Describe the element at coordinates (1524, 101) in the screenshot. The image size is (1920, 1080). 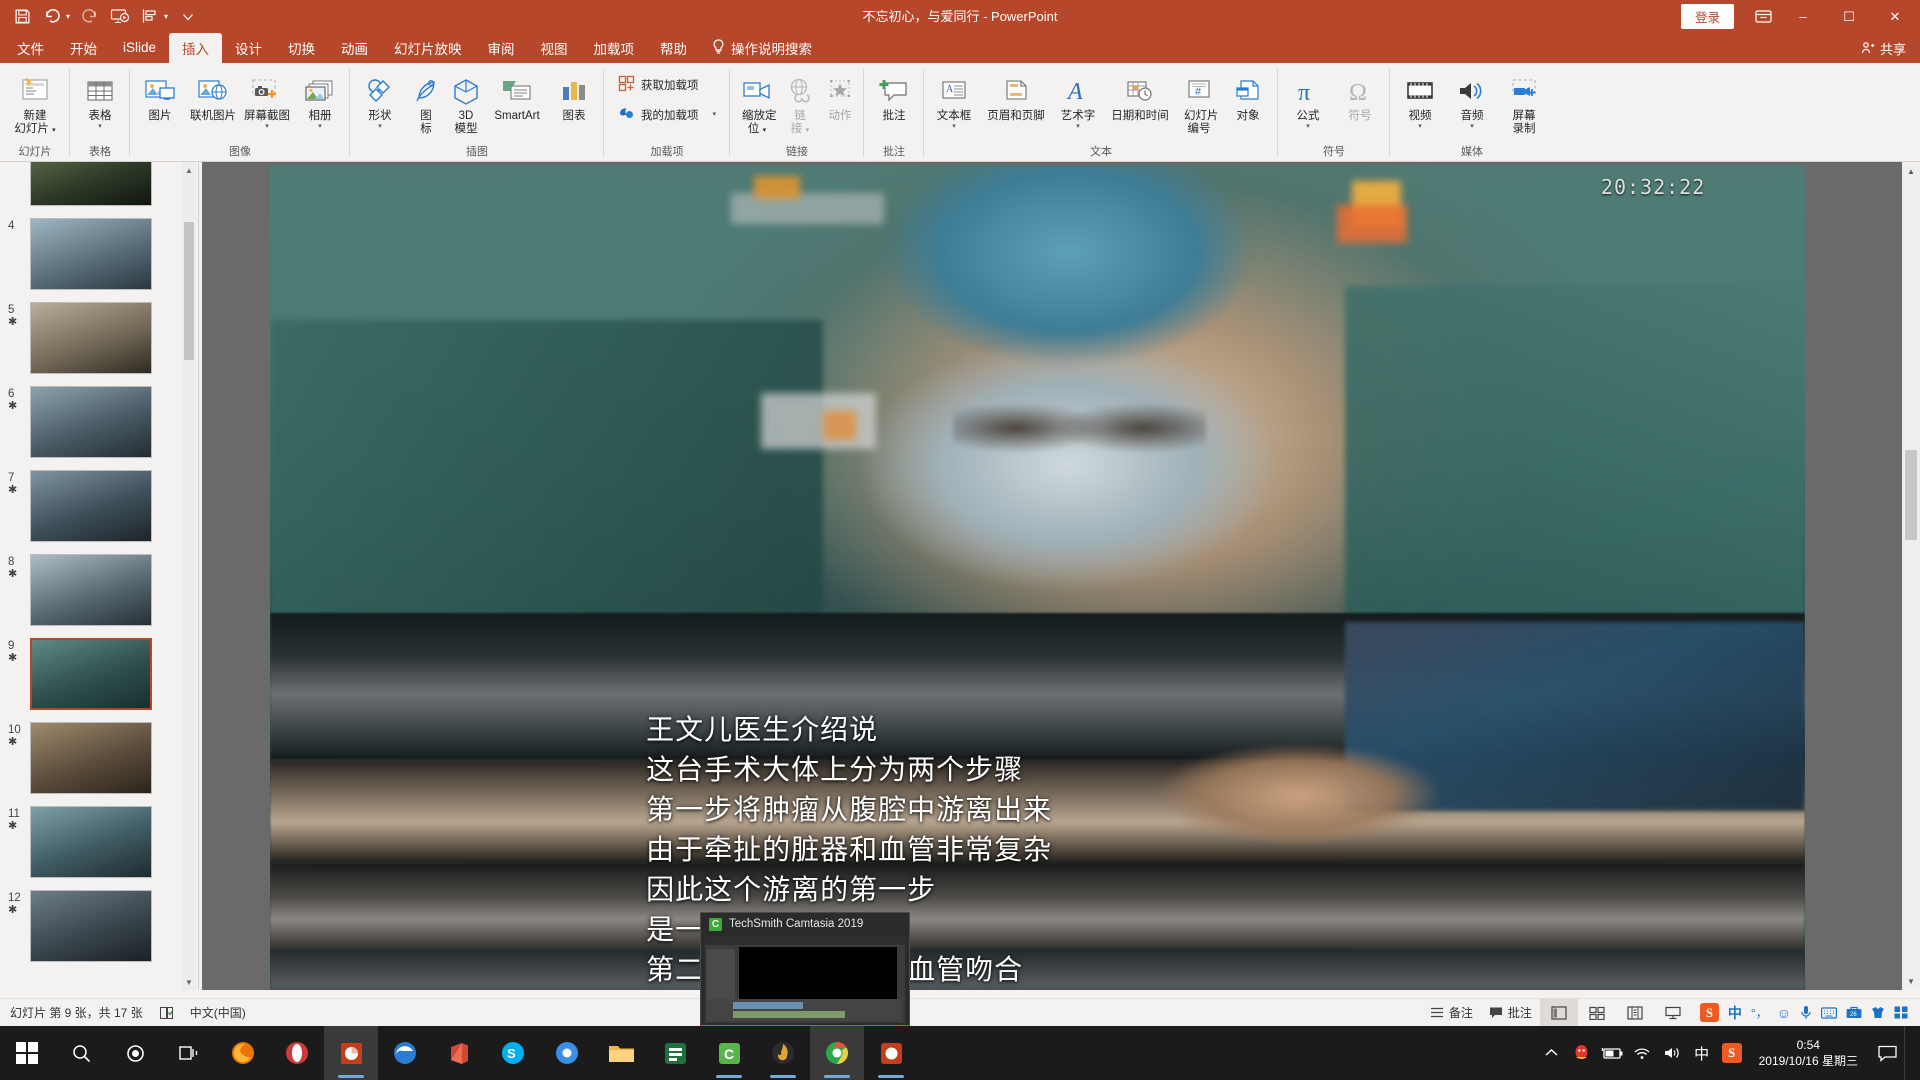
I see `screen-recording-button: 屏幕 录制` at that location.